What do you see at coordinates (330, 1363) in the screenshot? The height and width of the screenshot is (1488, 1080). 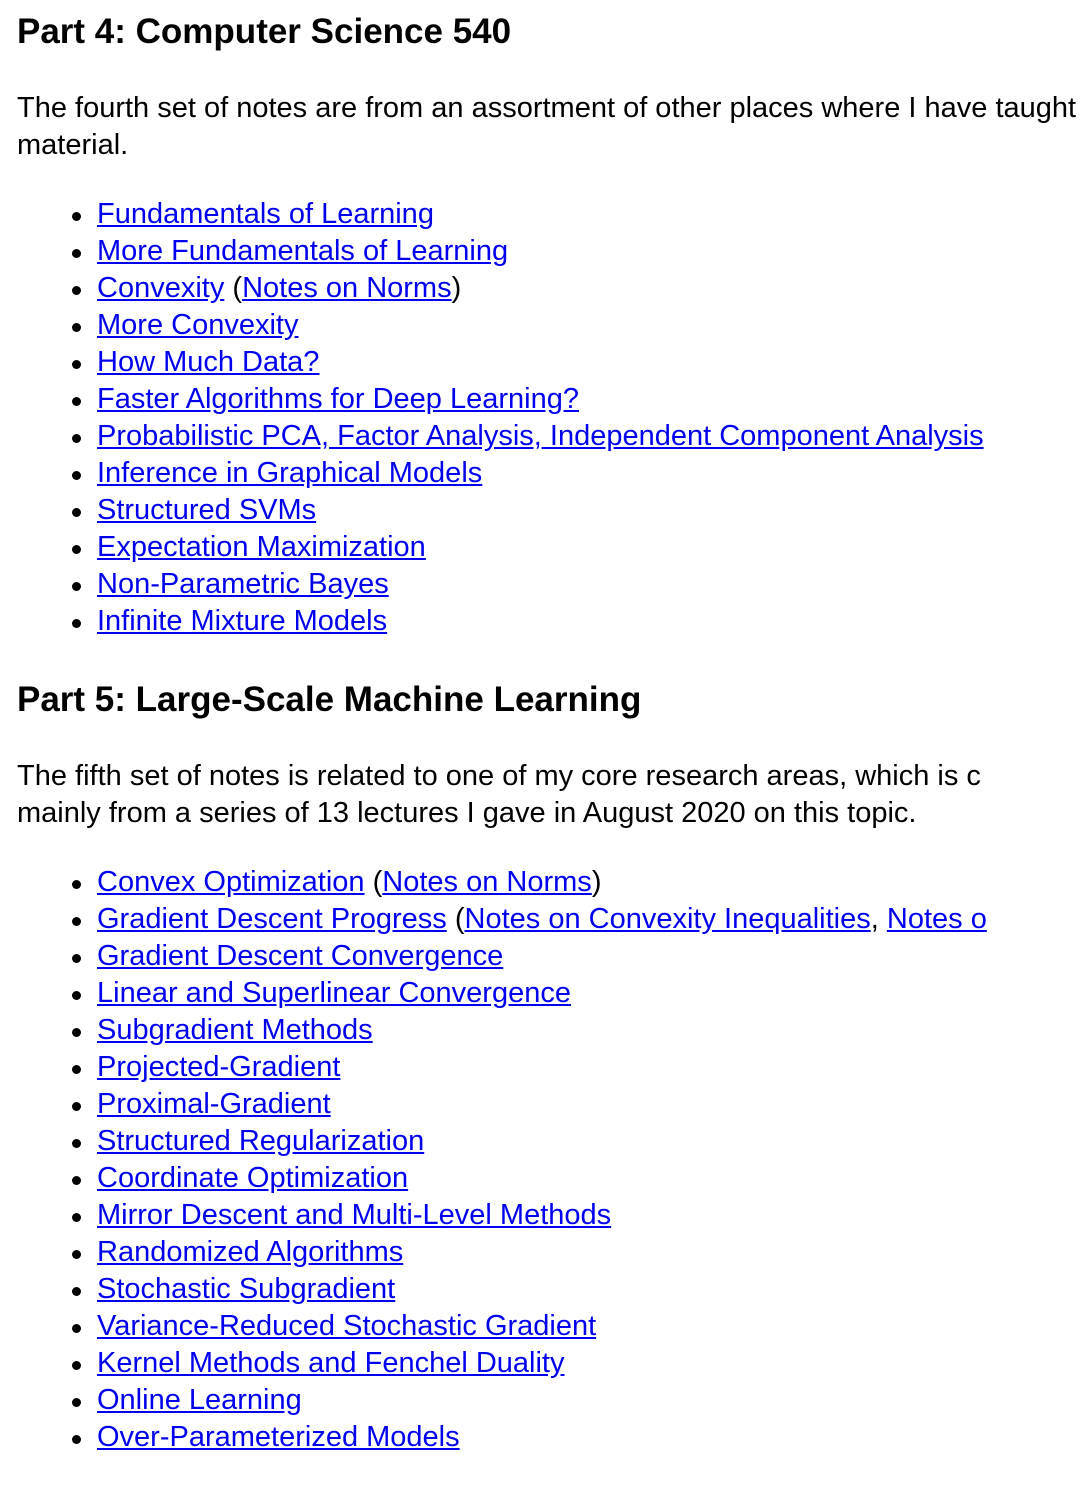 I see `lecture-link: Kernel Methods and Fenchel Duality` at bounding box center [330, 1363].